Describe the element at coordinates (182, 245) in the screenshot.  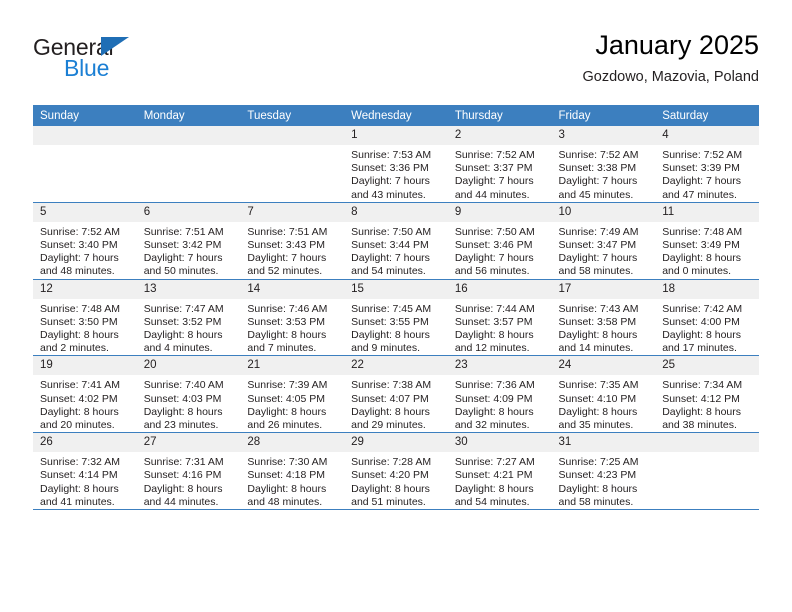
I see `day-sunset-line: Sunset: 3:42 PM` at that location.